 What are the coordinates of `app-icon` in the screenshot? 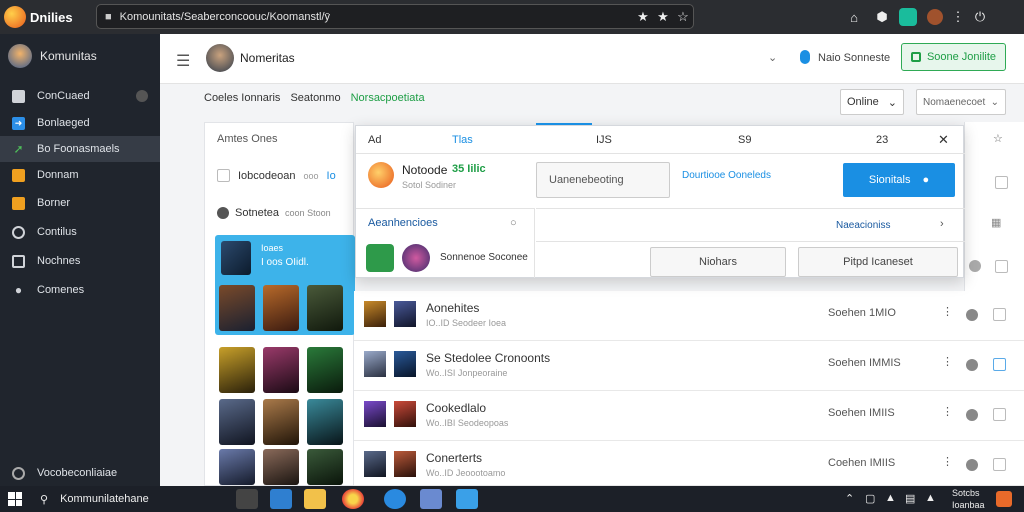 It's located at (431, 499).